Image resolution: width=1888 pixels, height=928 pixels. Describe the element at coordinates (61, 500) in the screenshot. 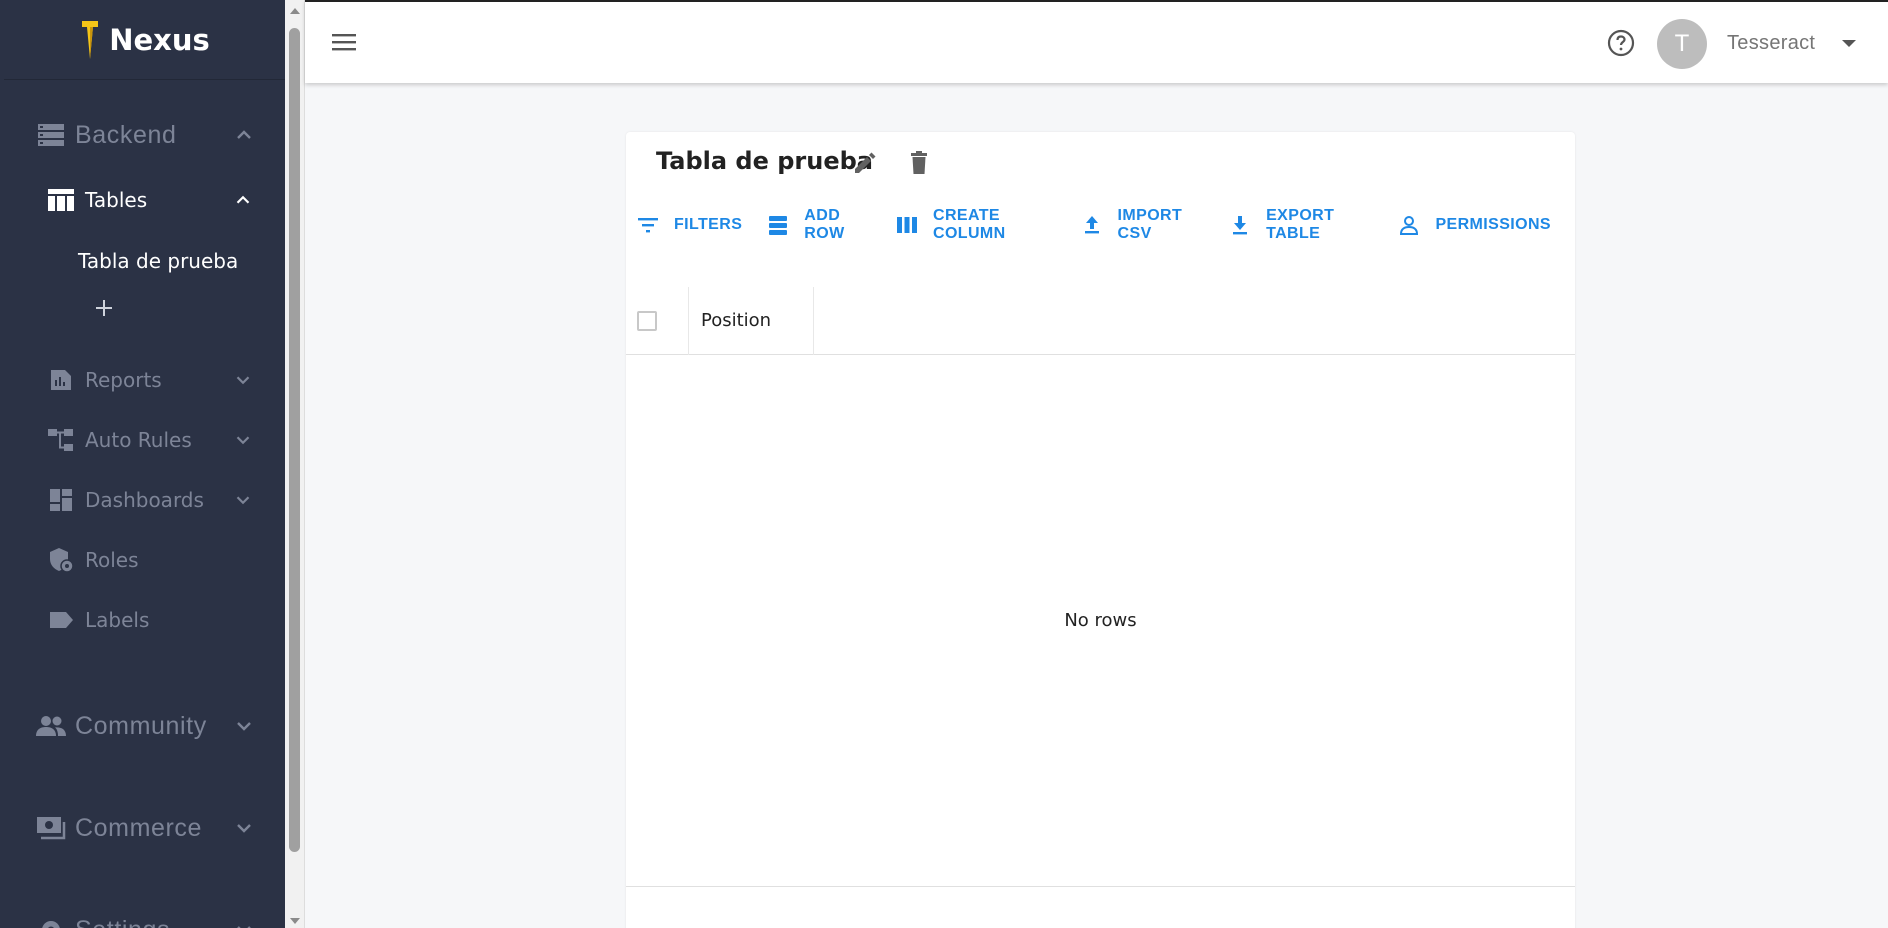

I see `dashboard-icon` at that location.